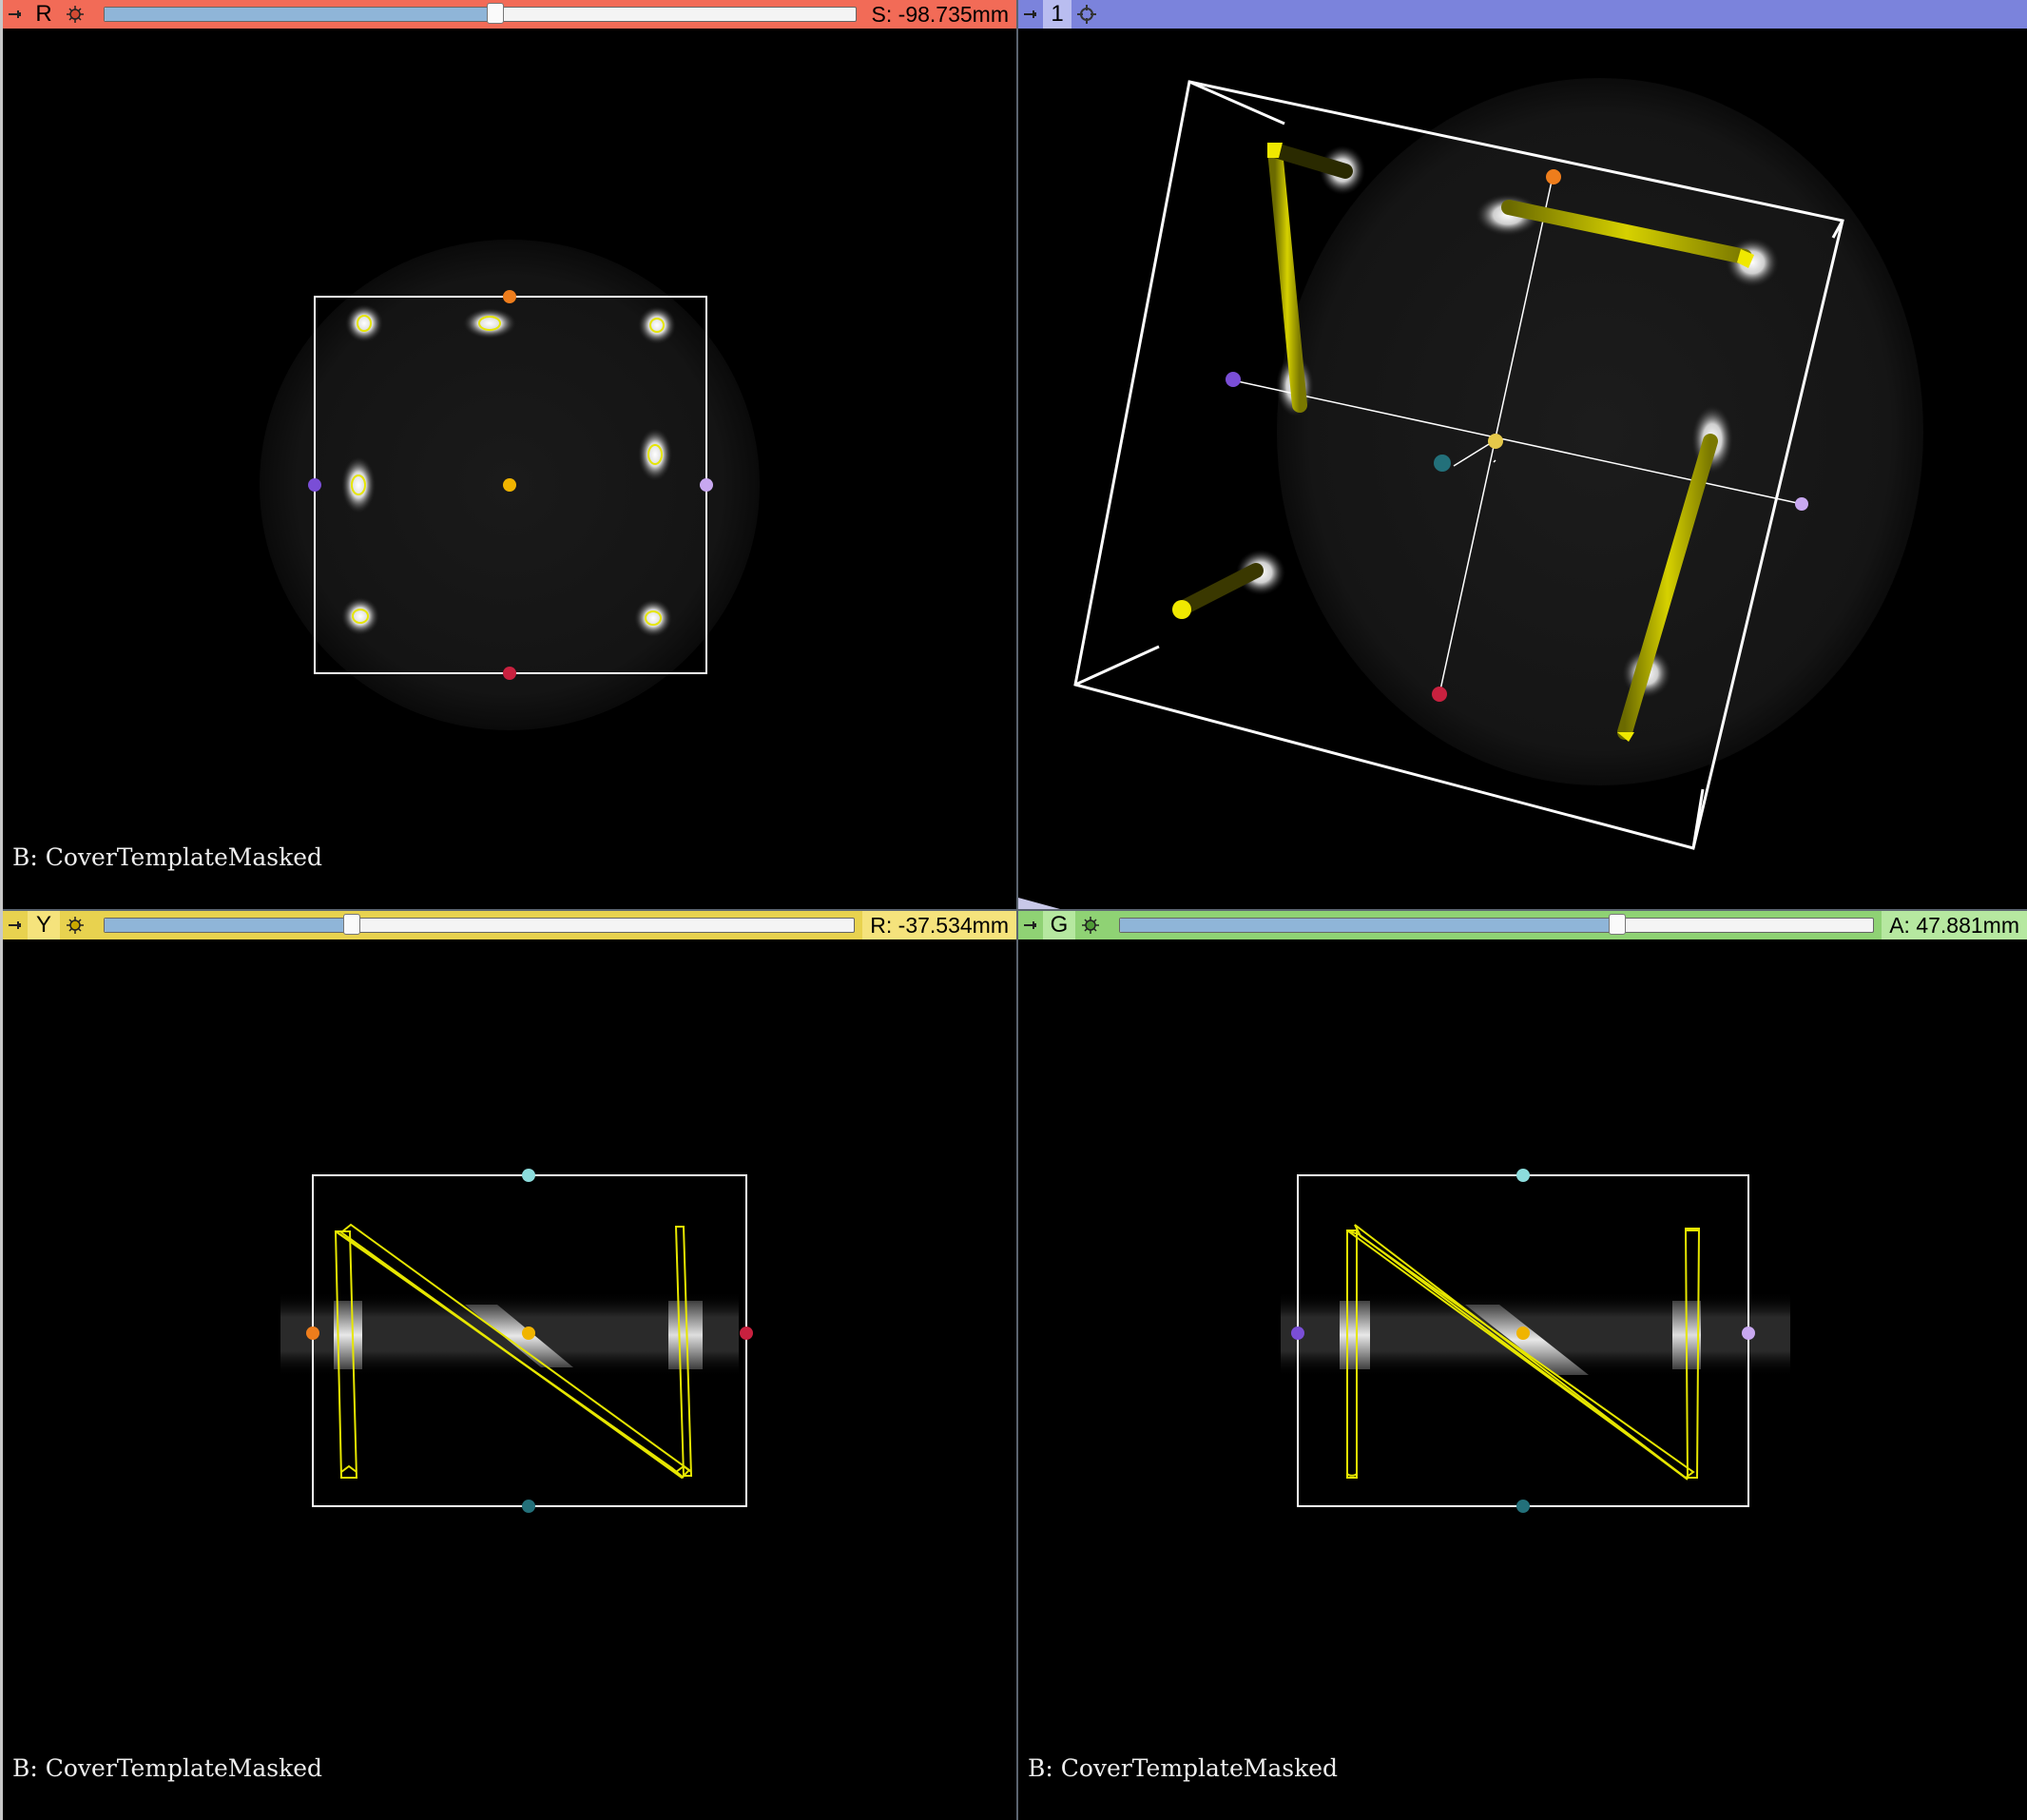 This screenshot has height=1820, width=2027. I want to click on 3d-view-controller-bar: 1, so click(1522, 14).